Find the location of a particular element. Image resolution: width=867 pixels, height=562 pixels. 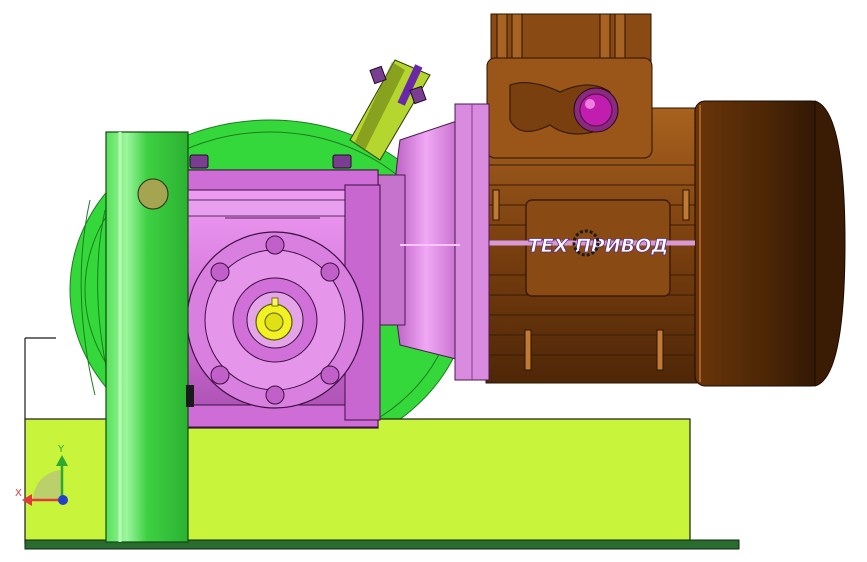

support-post is located at coordinates (149, 337).